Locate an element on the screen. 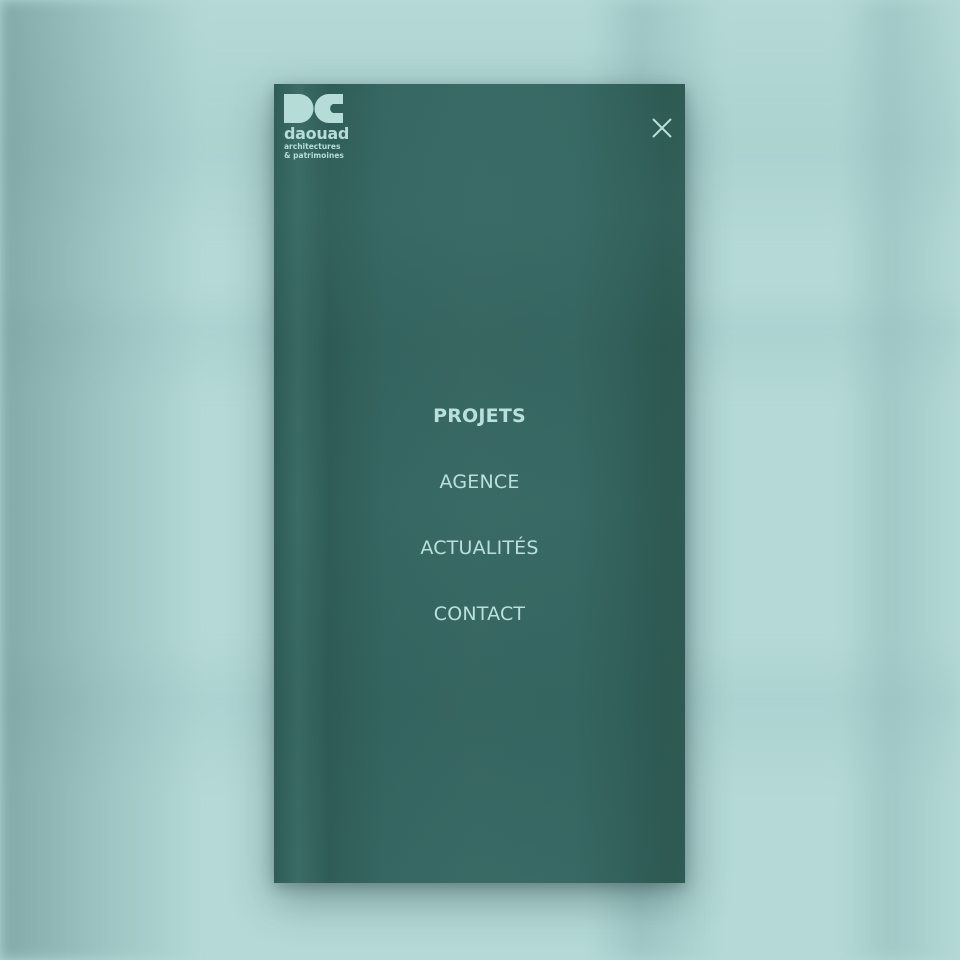  nav-item-agence: AGENCE is located at coordinates (479, 482).